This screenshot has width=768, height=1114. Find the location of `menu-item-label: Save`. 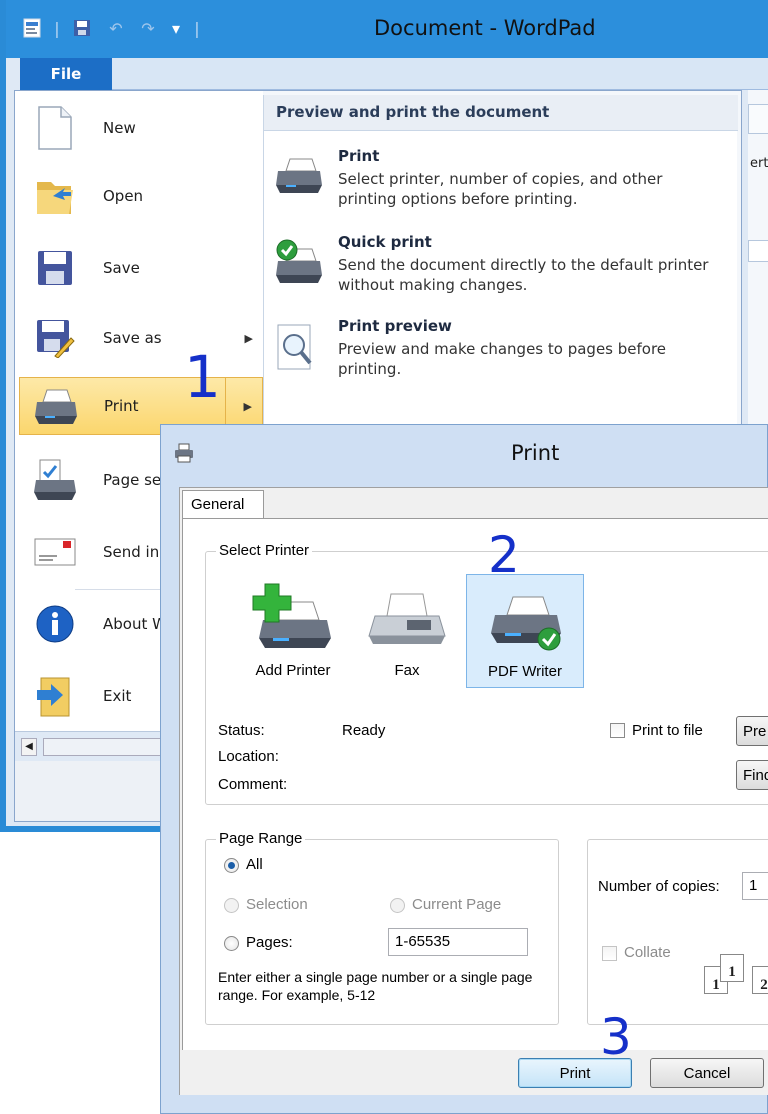

menu-item-label: Save is located at coordinates (121, 268).